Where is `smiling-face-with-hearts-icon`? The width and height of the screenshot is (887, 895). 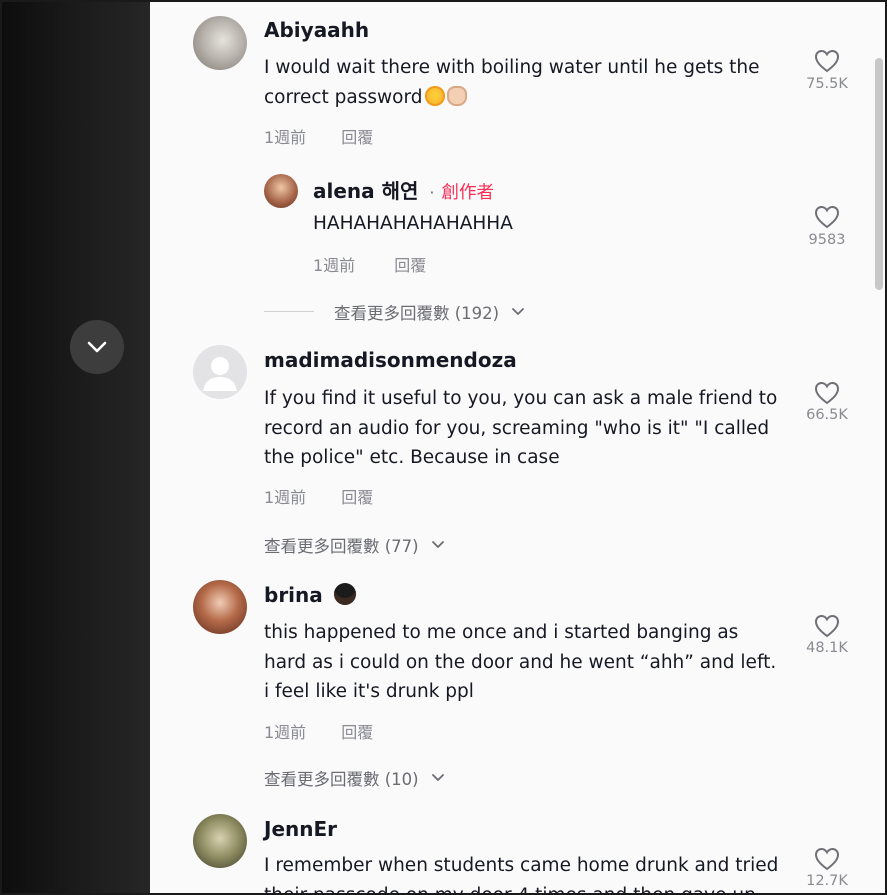 smiling-face-with-hearts-icon is located at coordinates (434, 95).